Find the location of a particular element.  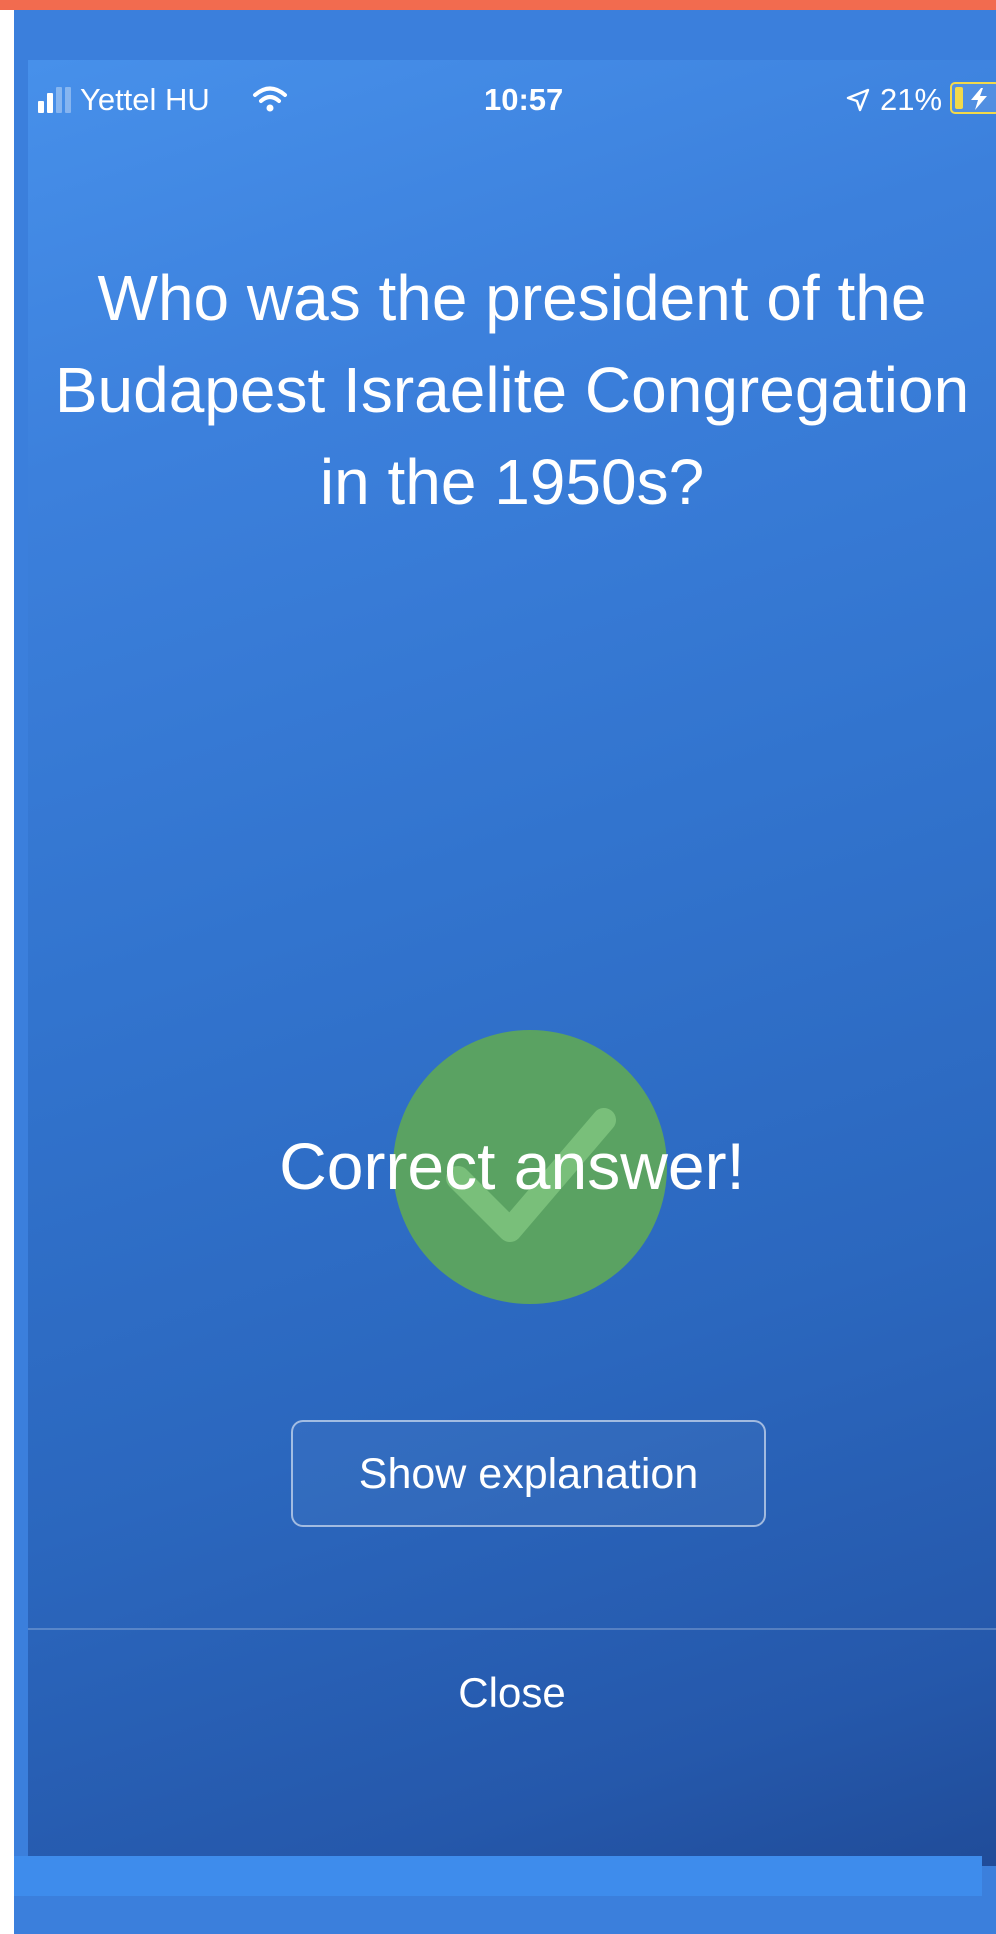

clock-time: 10:57 is located at coordinates (524, 99).